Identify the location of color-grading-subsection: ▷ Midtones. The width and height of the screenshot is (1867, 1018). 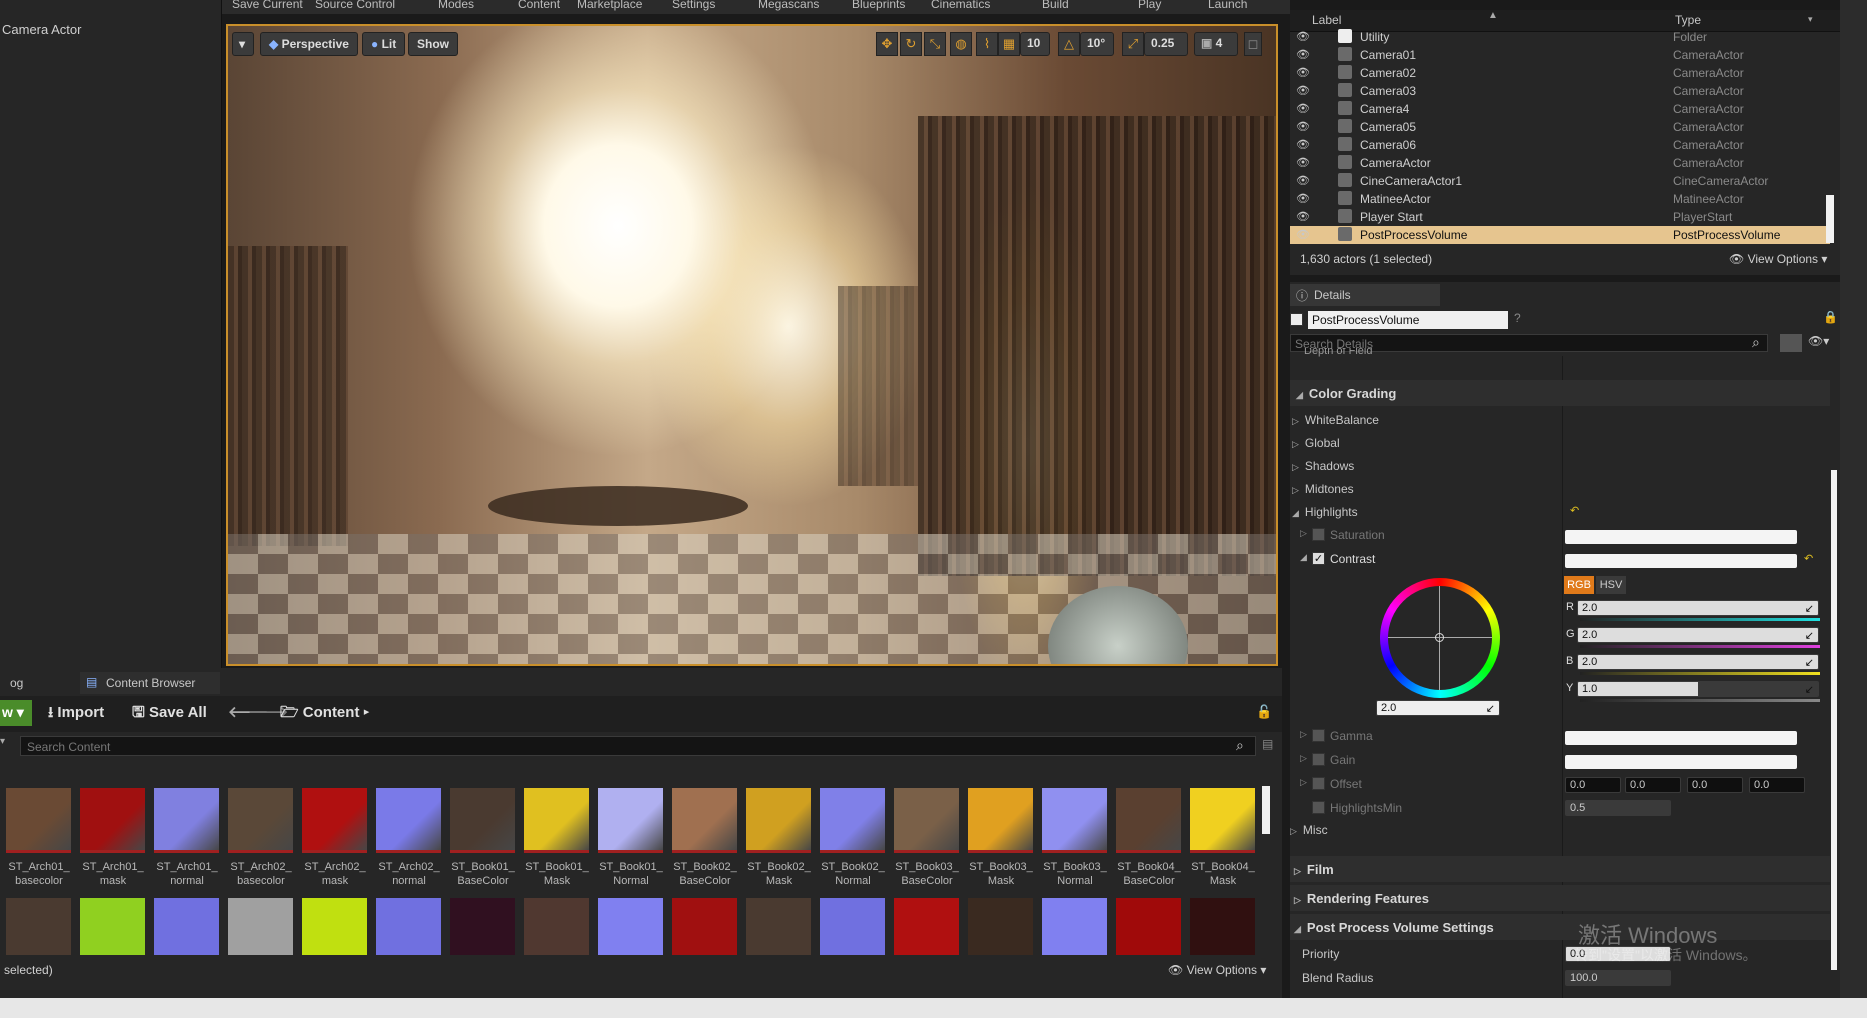
(1323, 489).